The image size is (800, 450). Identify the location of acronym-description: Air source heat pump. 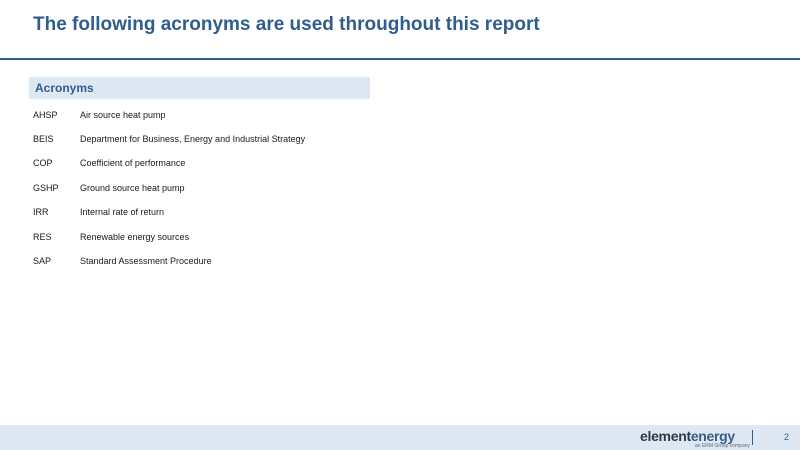
(123, 115).